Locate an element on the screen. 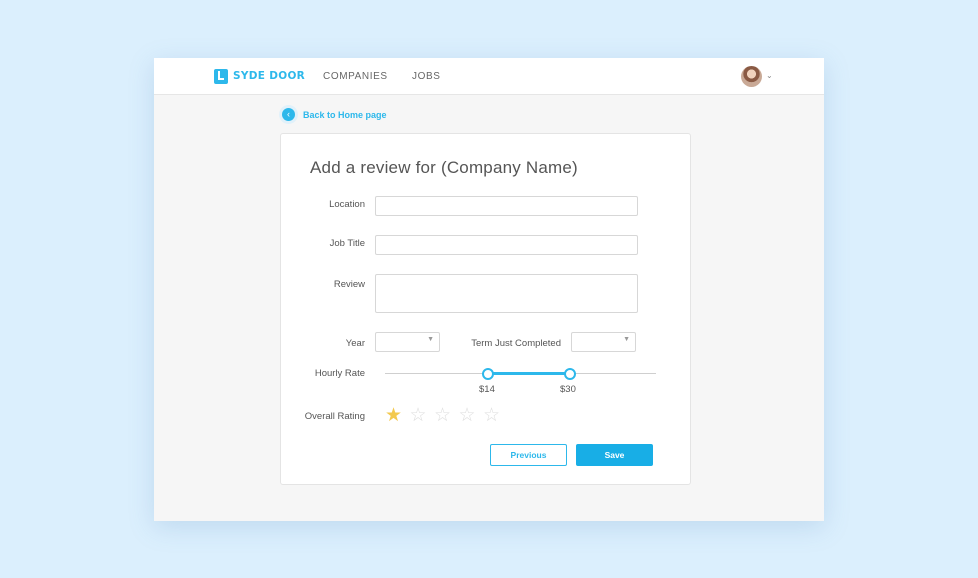  year-label: Year is located at coordinates (355, 343).